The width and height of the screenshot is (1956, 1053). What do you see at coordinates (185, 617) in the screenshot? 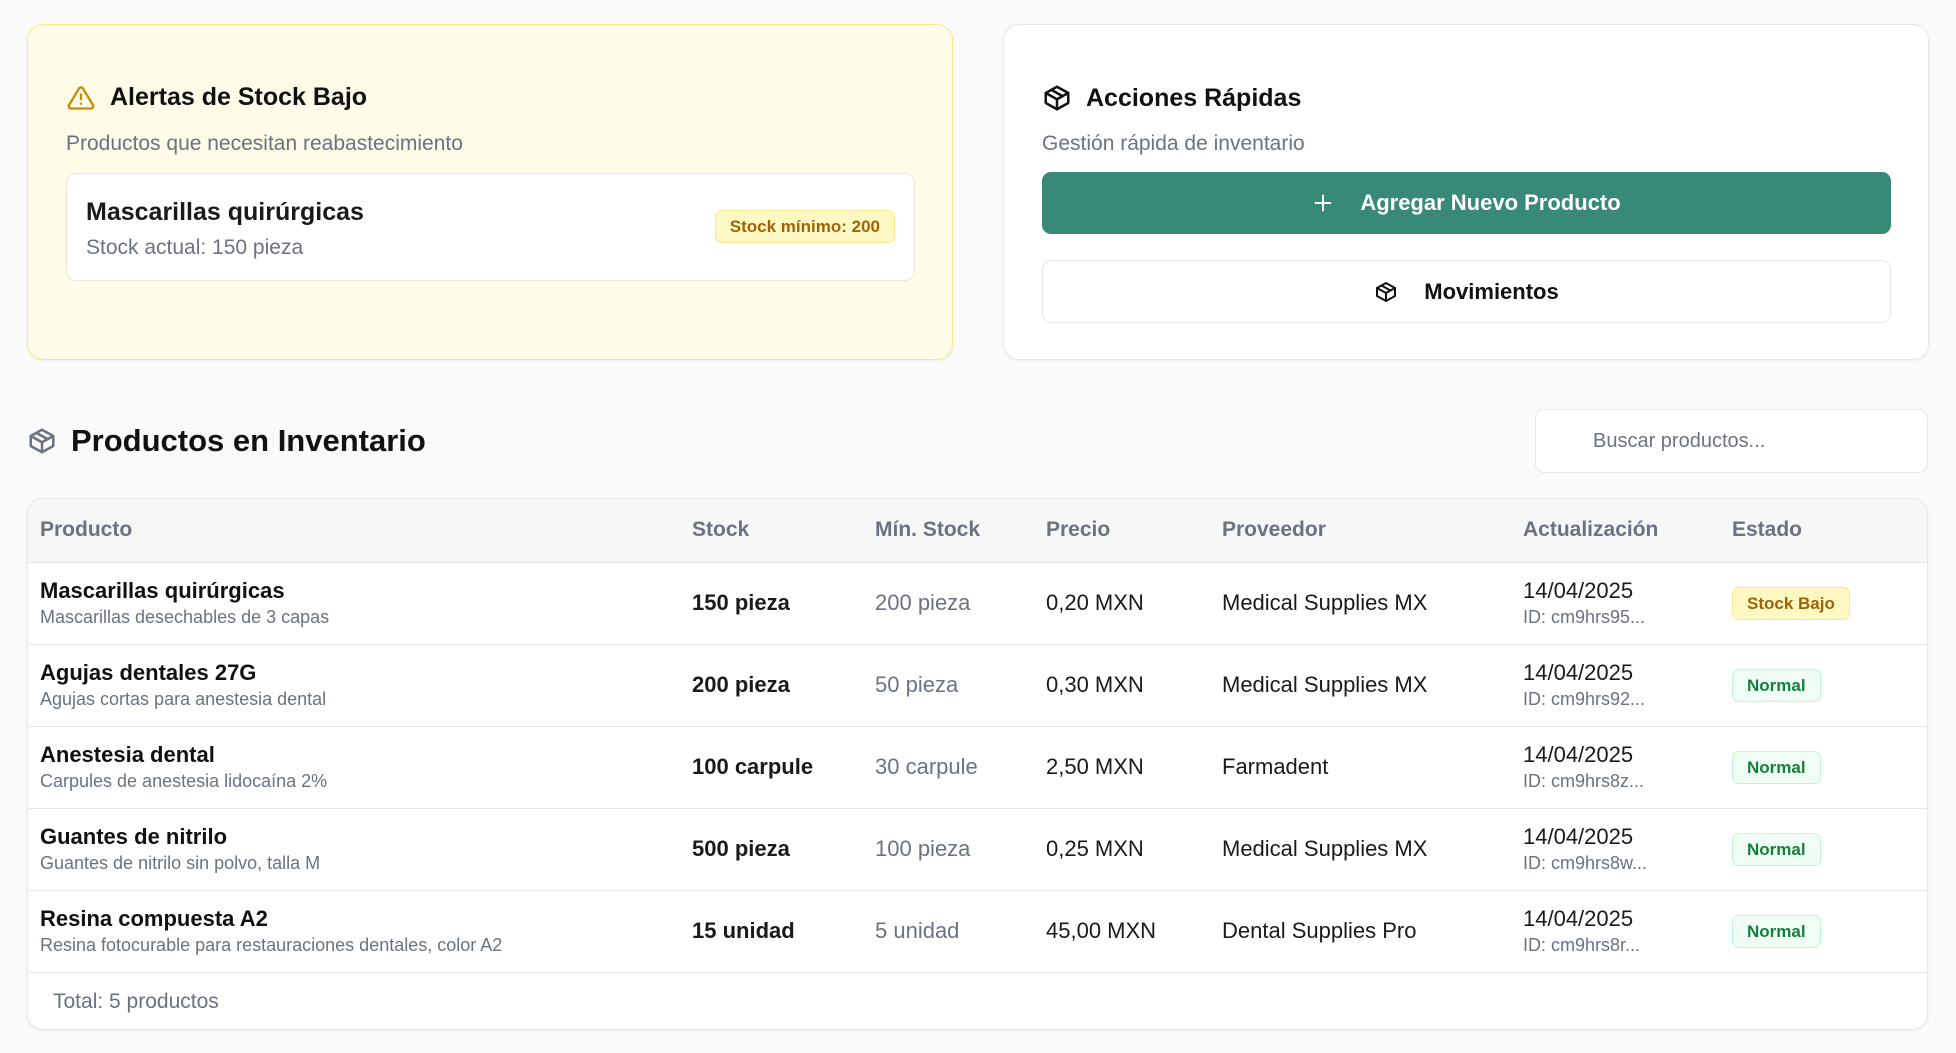
I see `product-desc: Mascarillas desechables de 3 capas` at bounding box center [185, 617].